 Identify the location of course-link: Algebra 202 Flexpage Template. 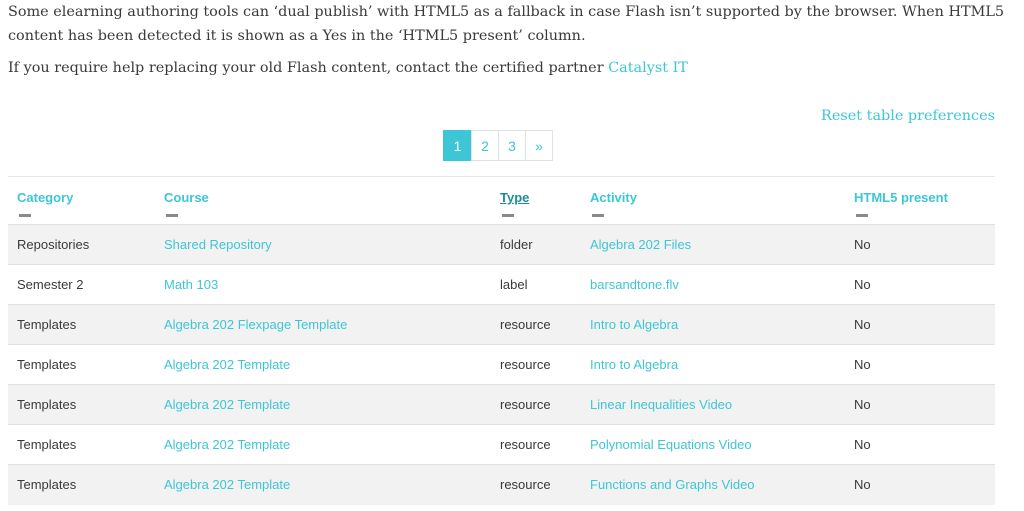
(255, 324).